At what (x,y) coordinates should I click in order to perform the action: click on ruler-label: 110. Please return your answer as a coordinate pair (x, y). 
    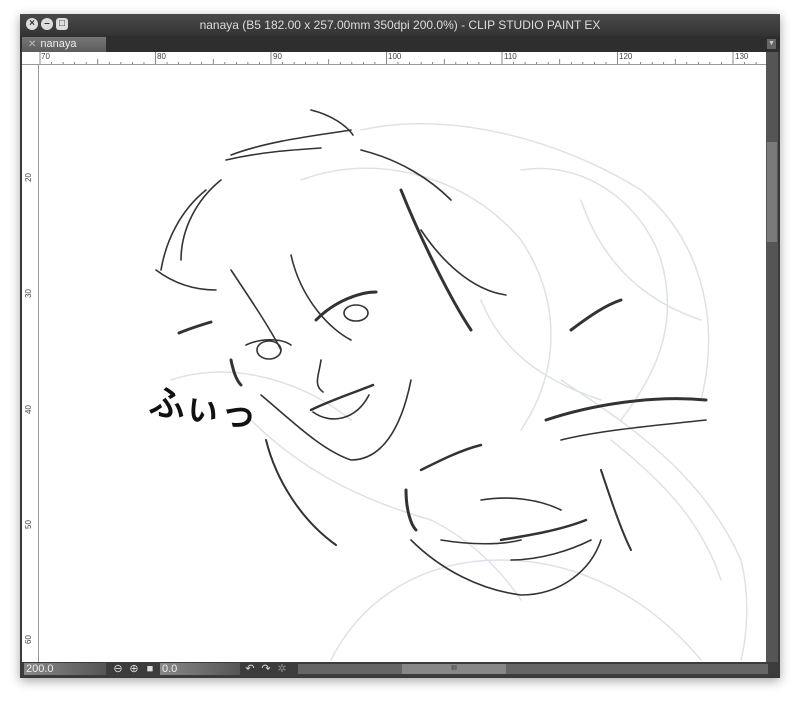
    Looking at the image, I should click on (510, 56).